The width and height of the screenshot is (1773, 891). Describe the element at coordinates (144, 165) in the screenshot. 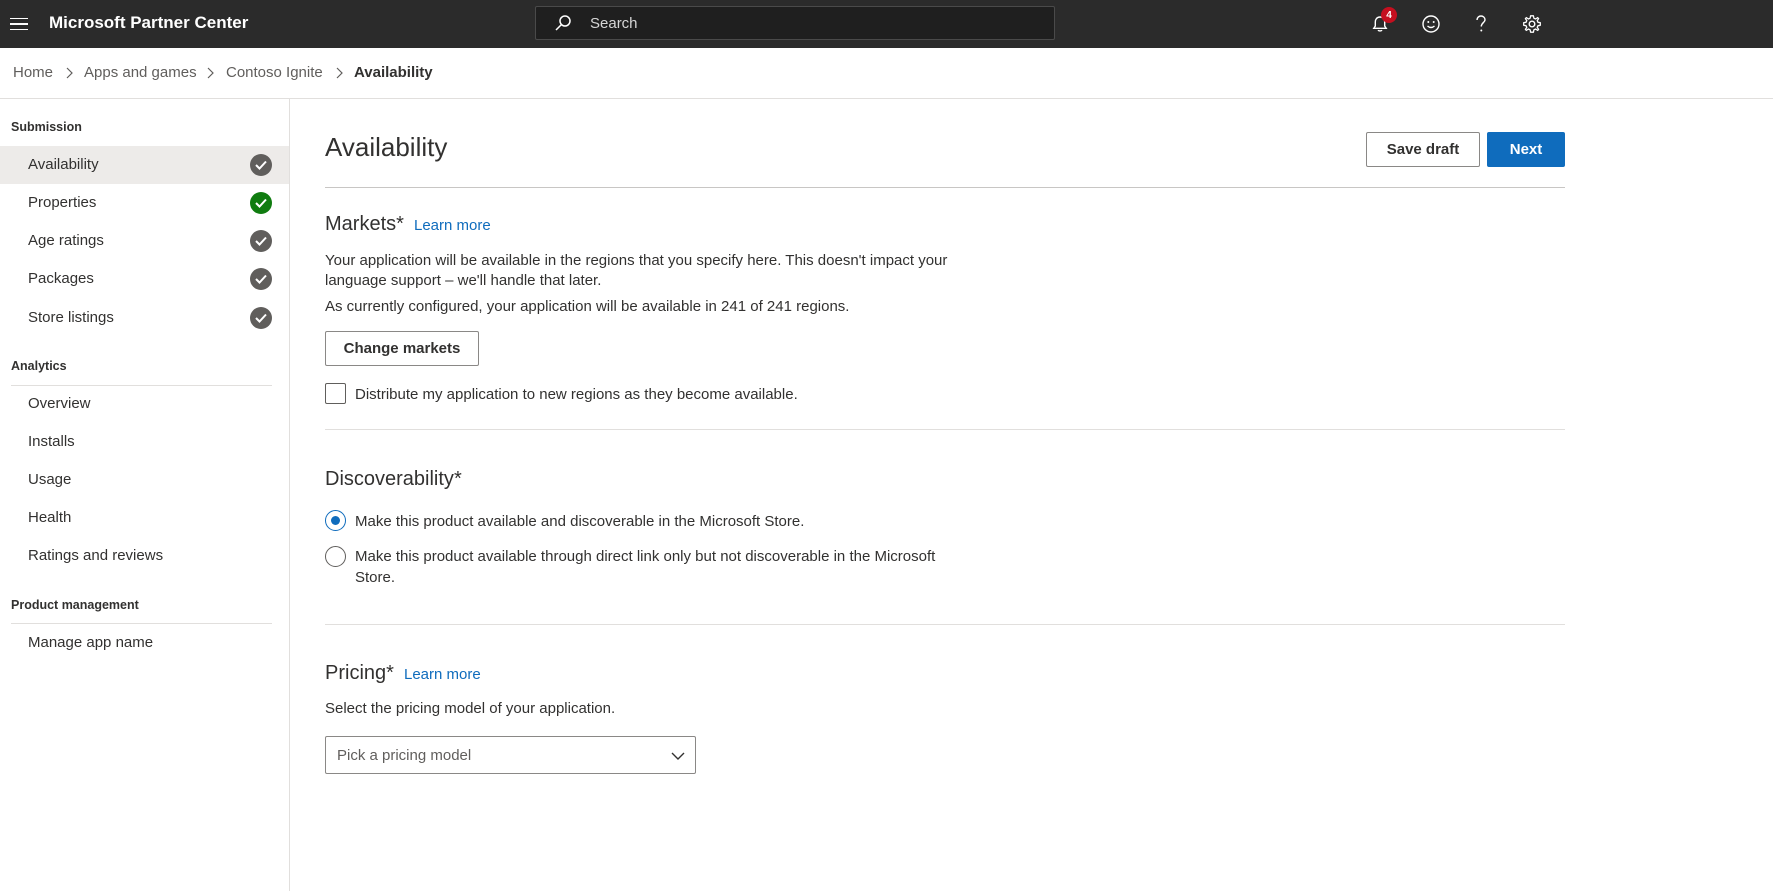

I see `sidebar-item-availability: Availability` at that location.